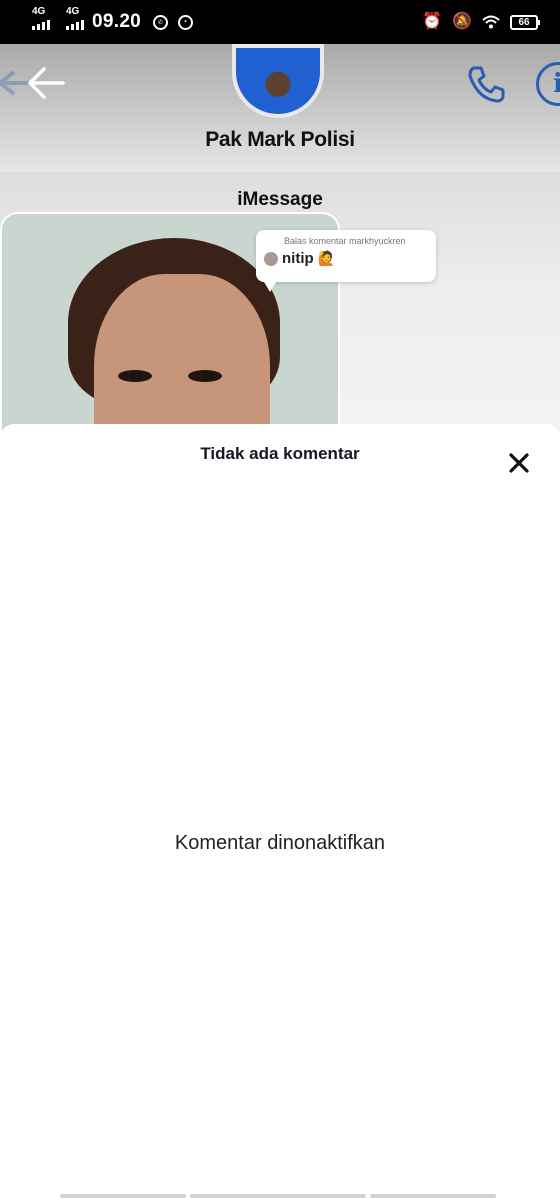  I want to click on reply-text: nitip, so click(298, 258).